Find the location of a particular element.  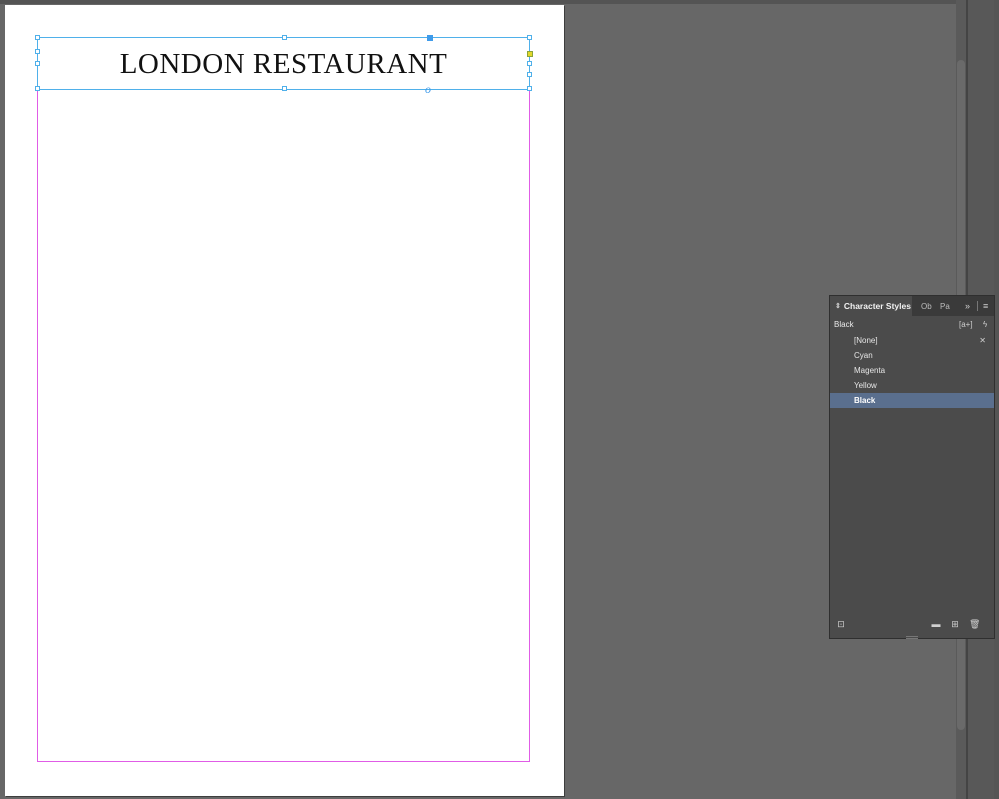

frame-text: LONDON RESTAURANT is located at coordinates (283, 64).